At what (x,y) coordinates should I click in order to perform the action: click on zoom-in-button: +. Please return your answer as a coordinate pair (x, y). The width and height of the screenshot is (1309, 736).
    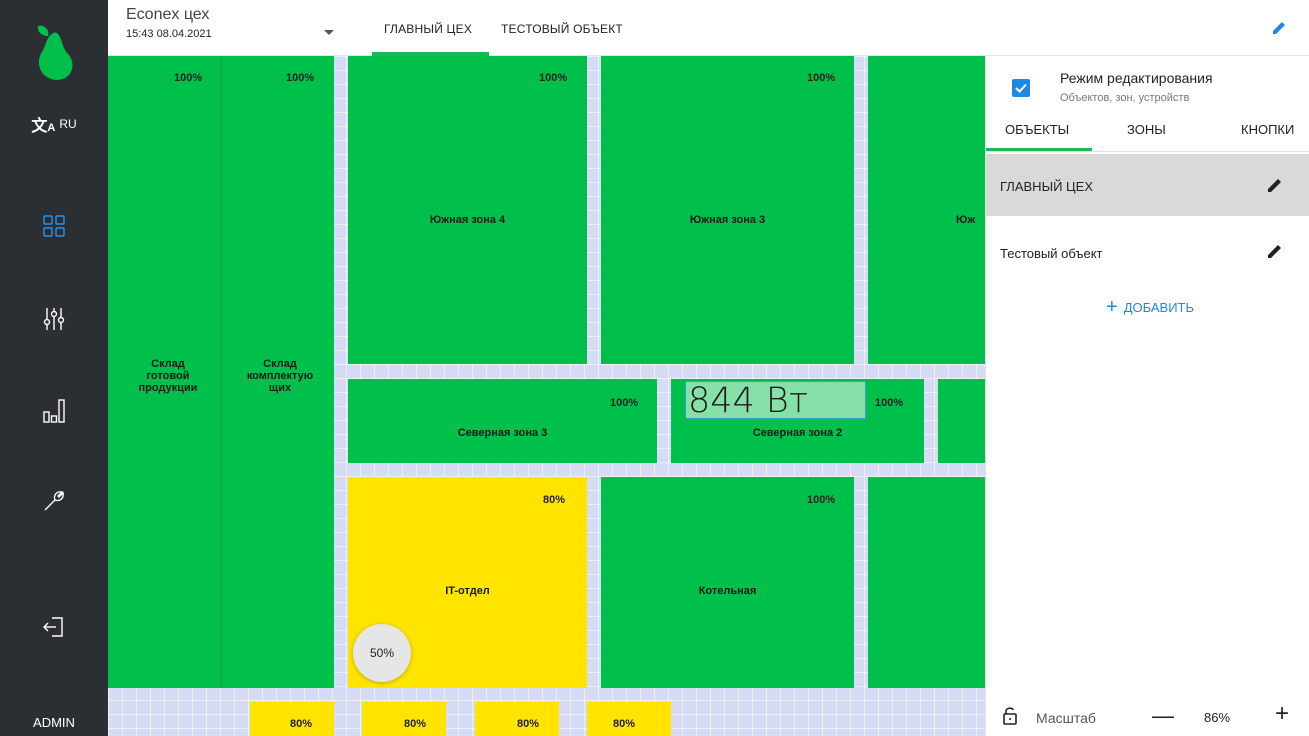
    Looking at the image, I should click on (1282, 714).